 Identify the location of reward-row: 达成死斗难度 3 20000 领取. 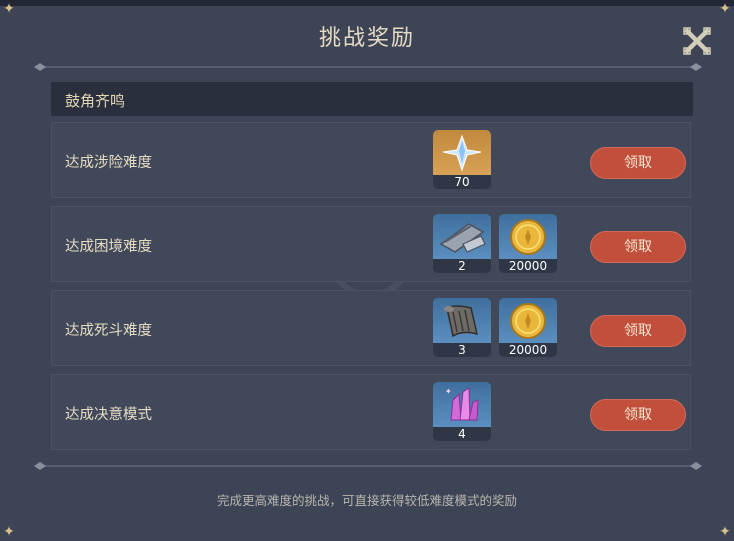
(371, 328).